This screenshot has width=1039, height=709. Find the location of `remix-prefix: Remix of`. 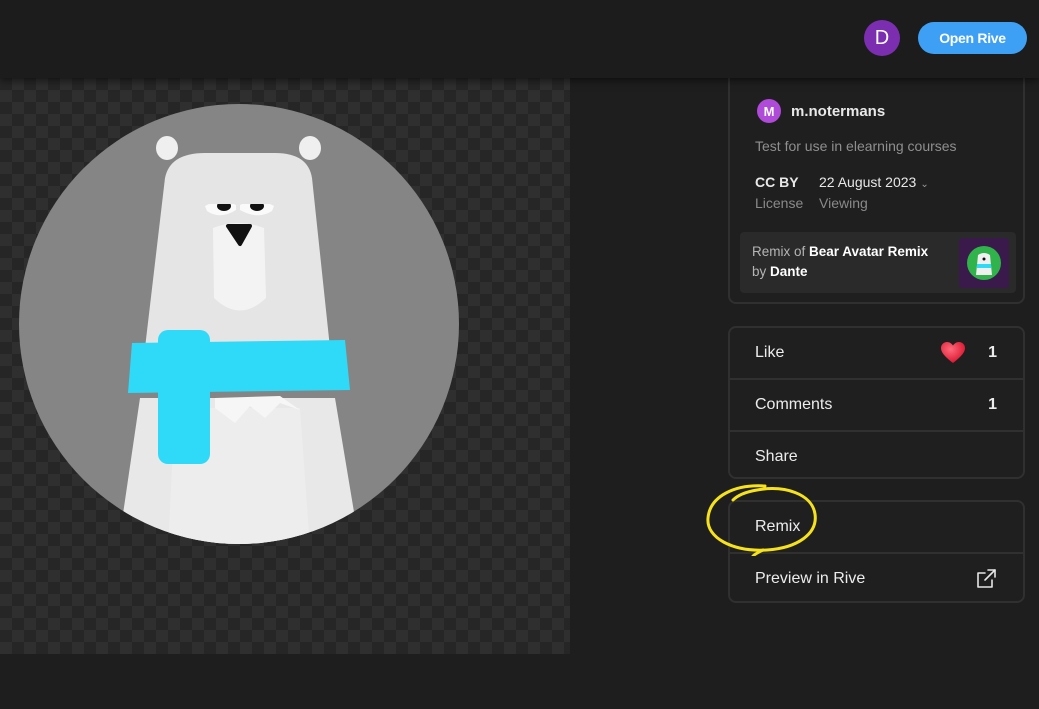

remix-prefix: Remix of is located at coordinates (779, 251).